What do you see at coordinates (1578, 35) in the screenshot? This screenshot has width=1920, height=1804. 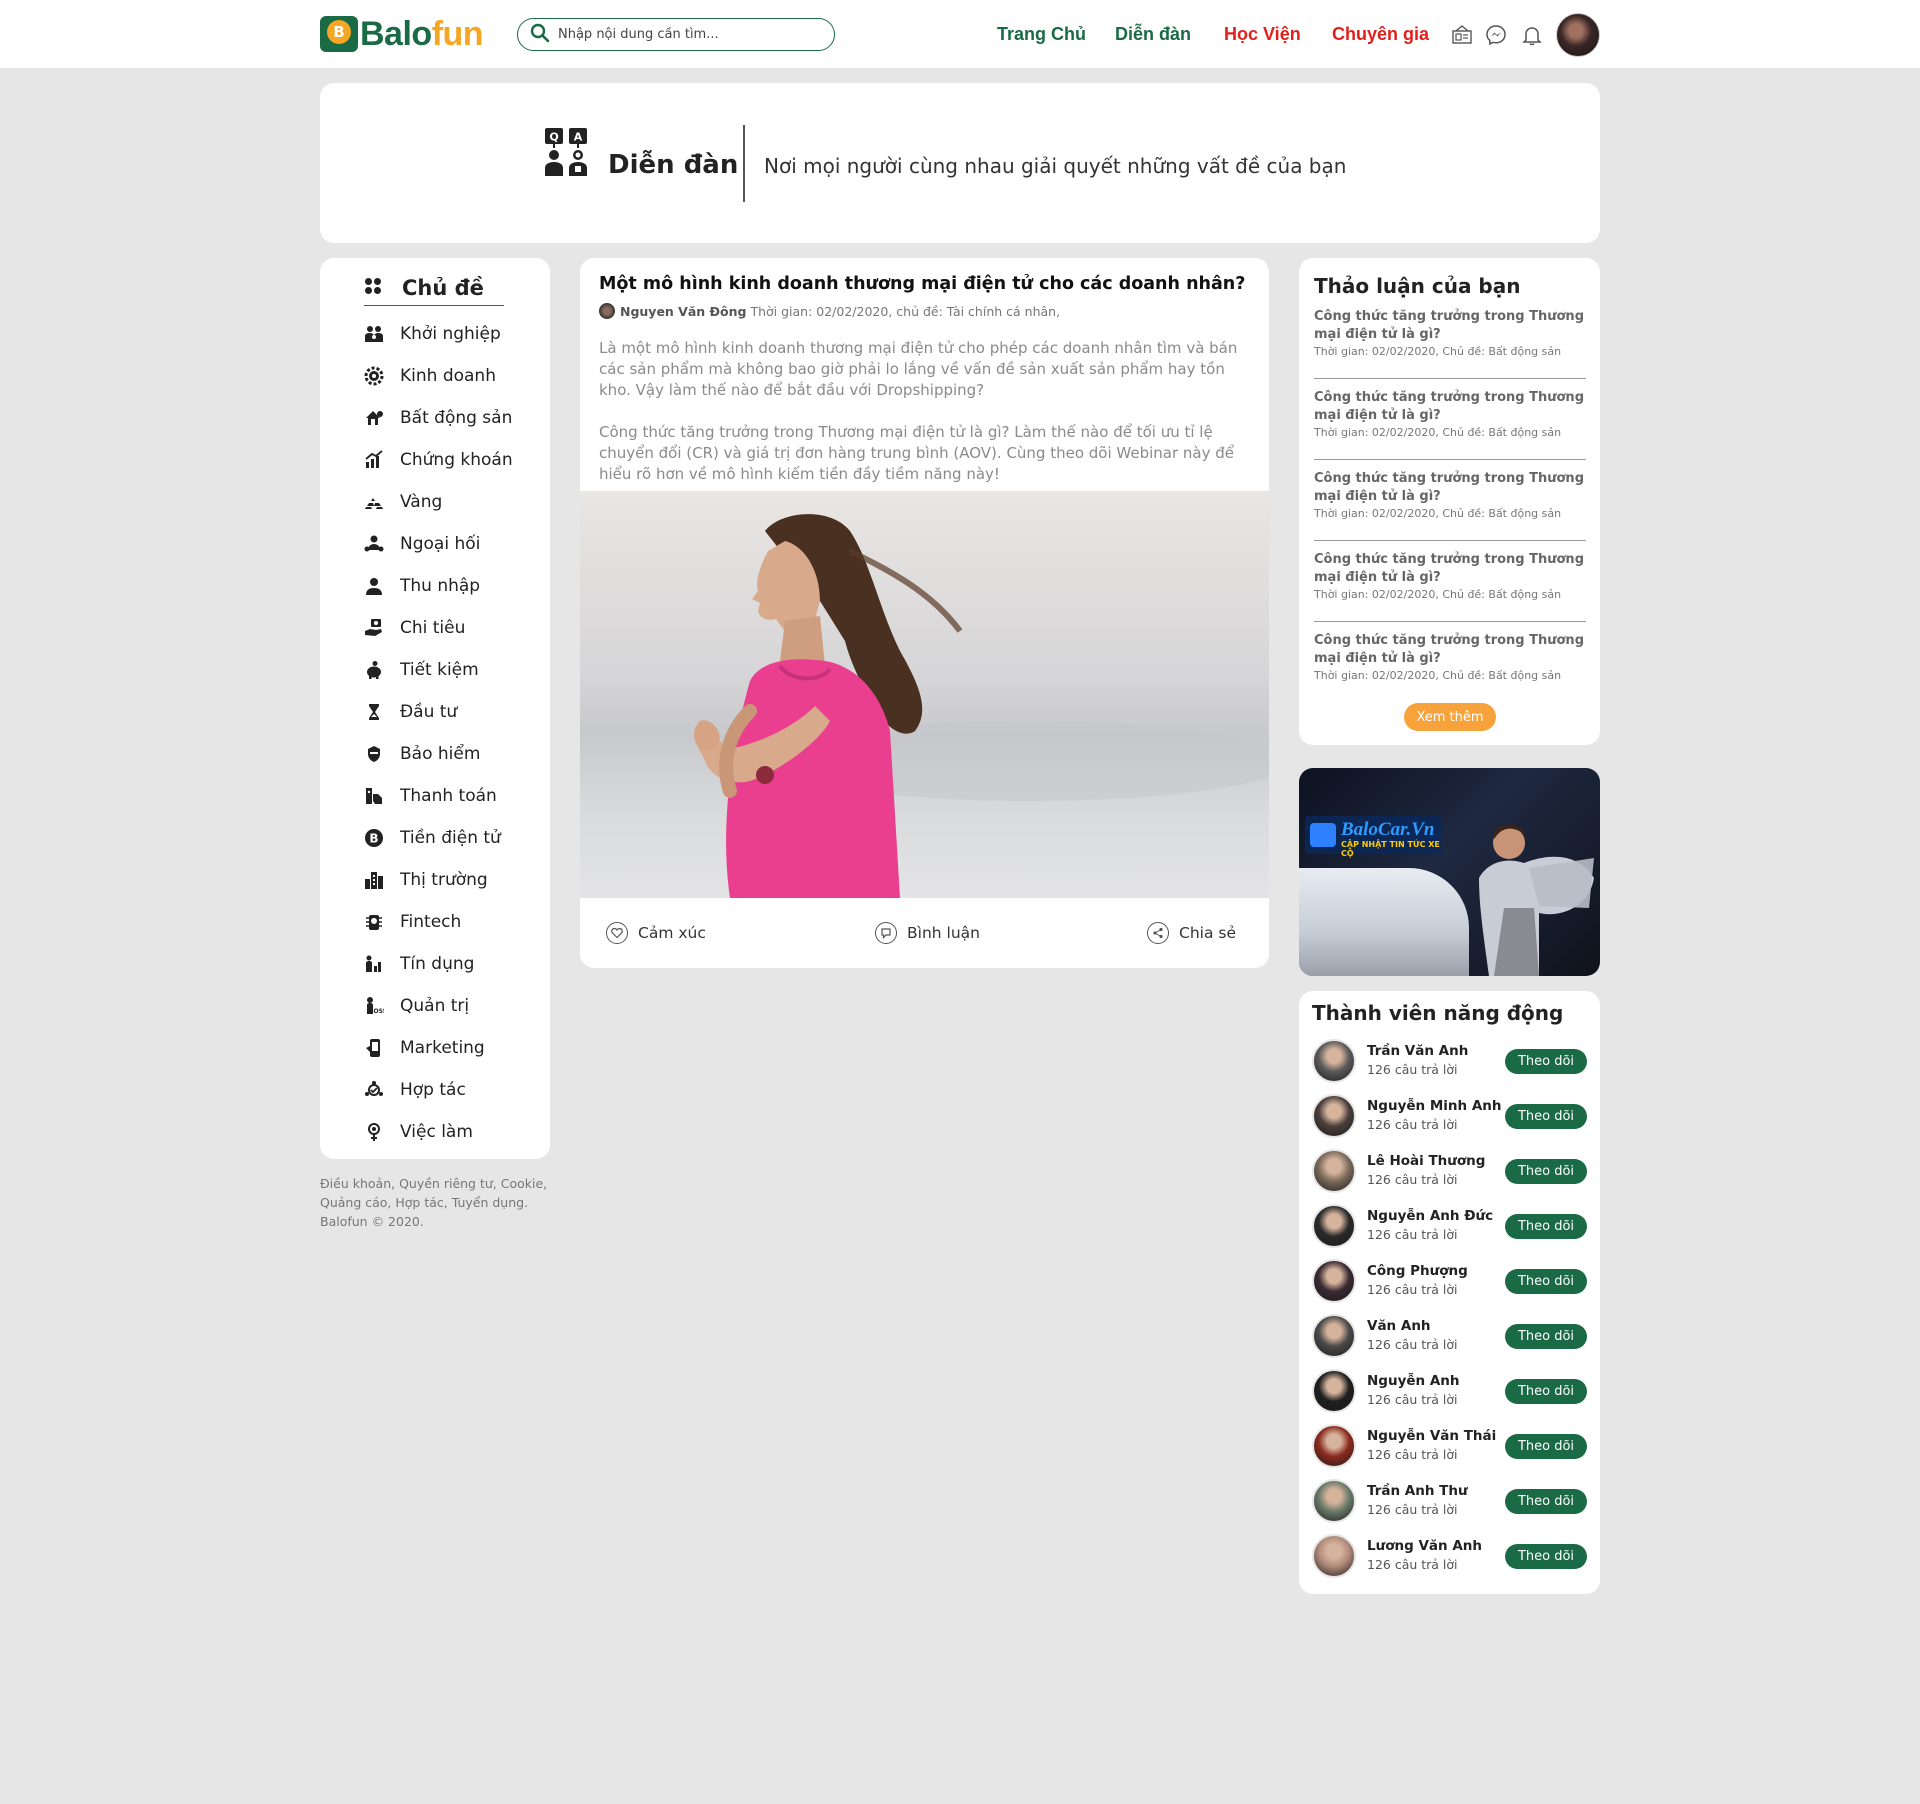 I see `user-avatar` at bounding box center [1578, 35].